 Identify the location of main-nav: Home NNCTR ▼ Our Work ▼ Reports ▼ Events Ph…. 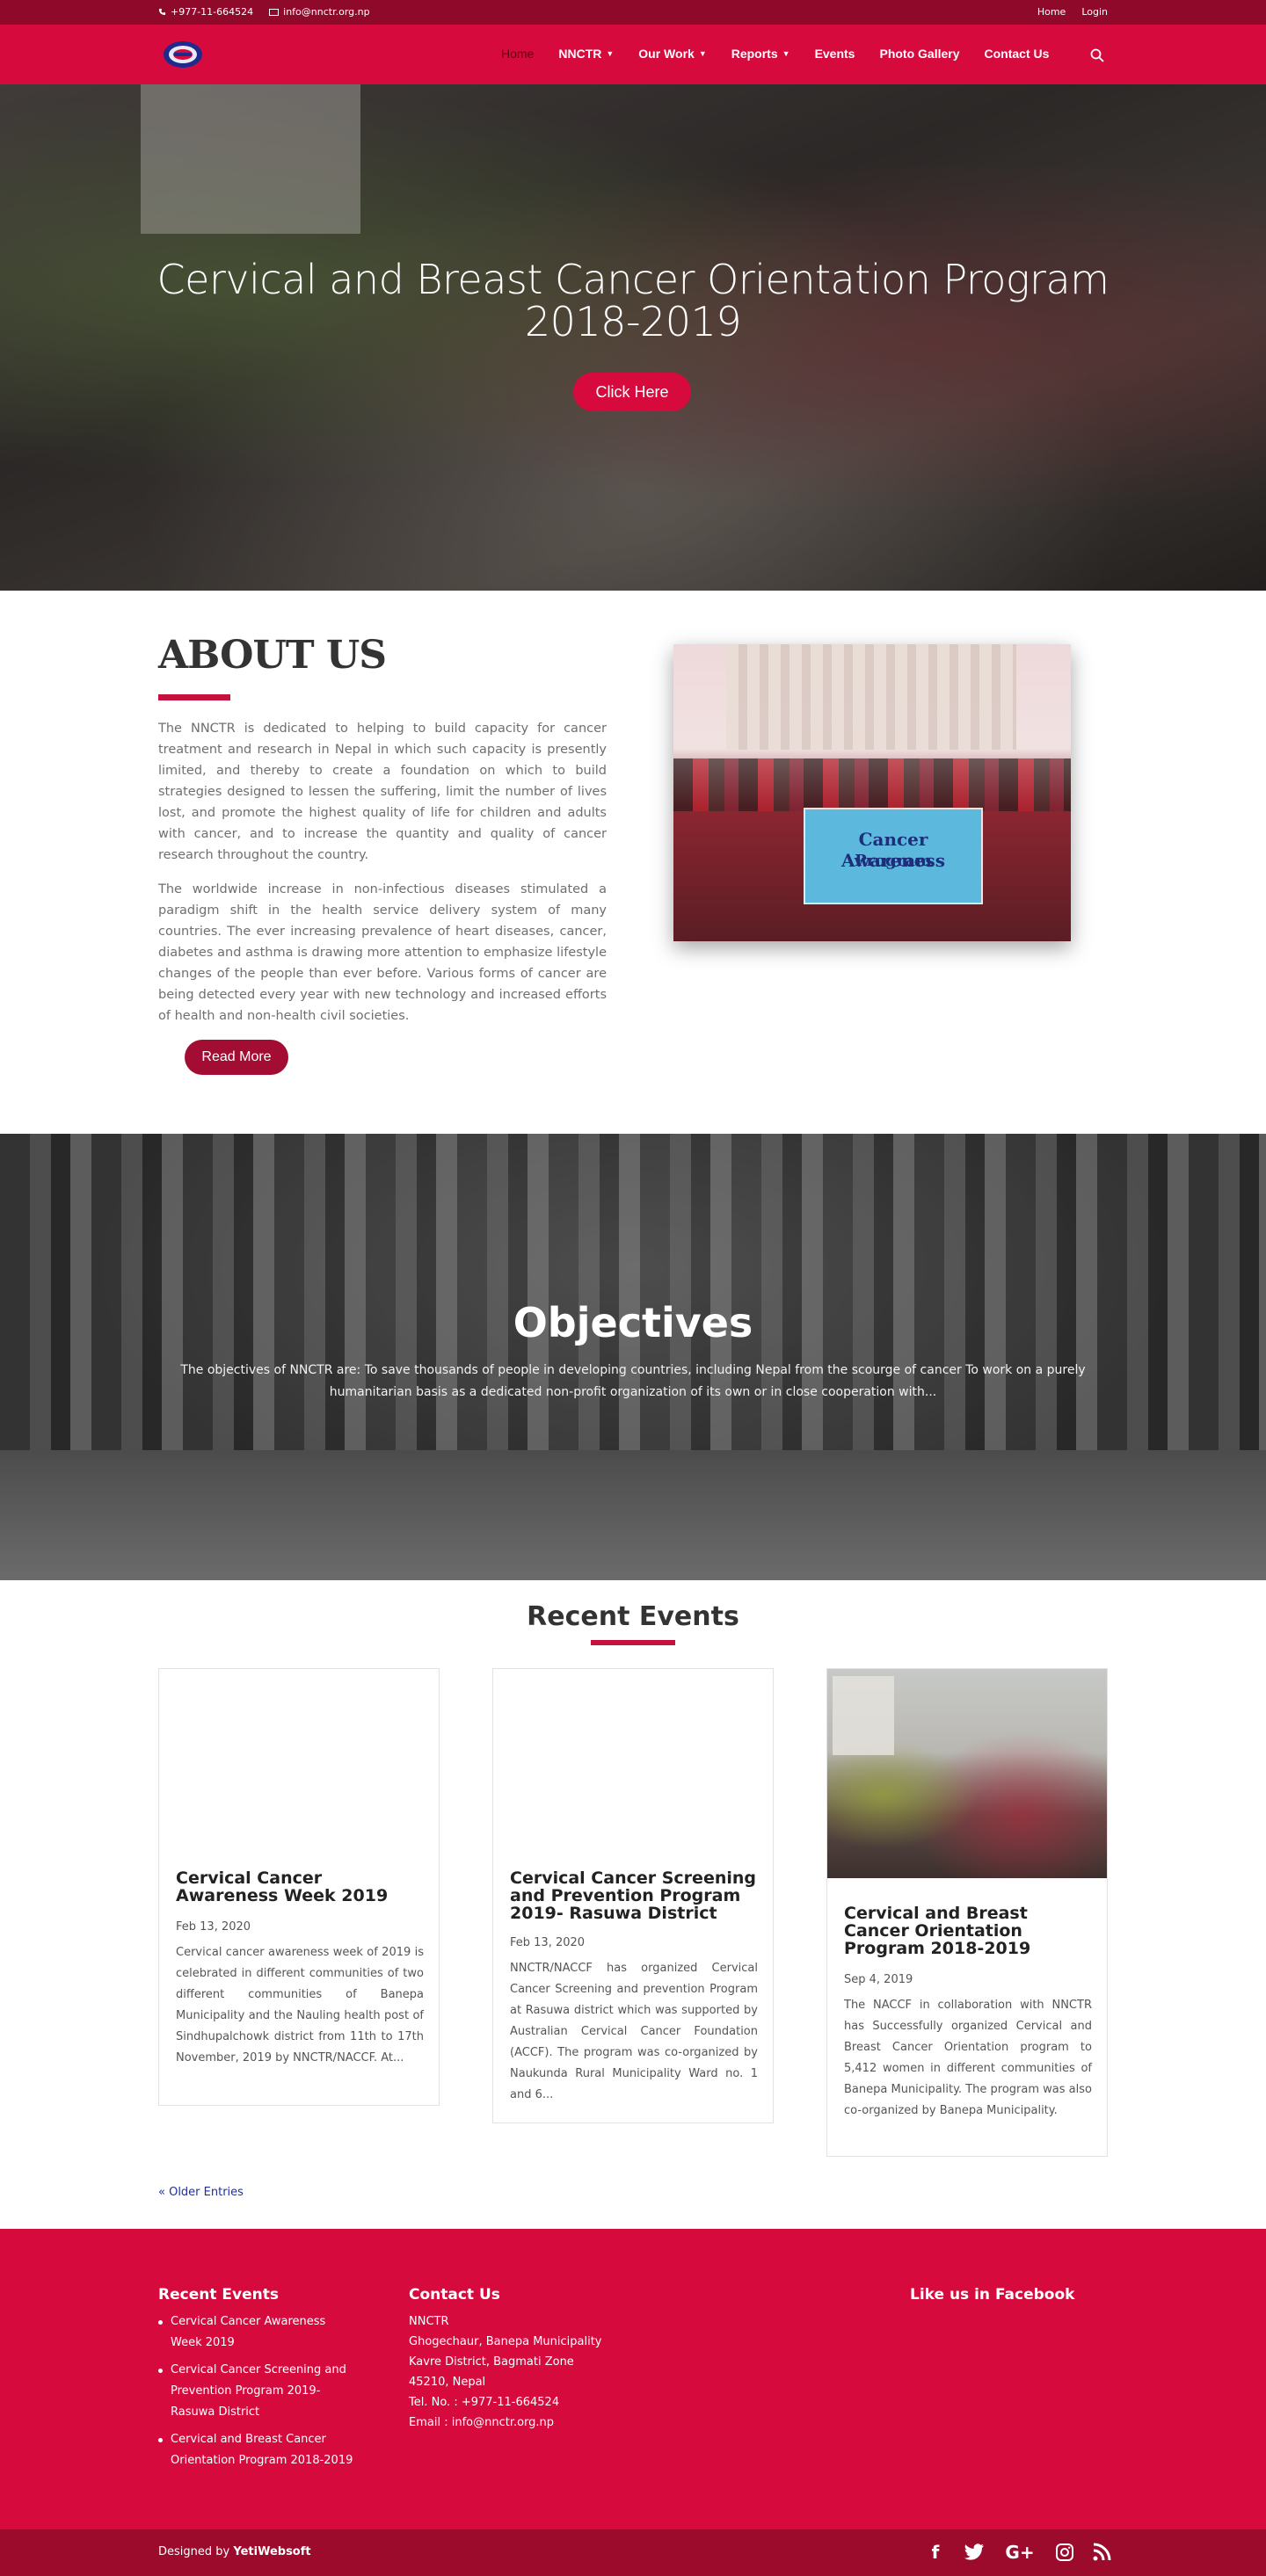
(775, 54).